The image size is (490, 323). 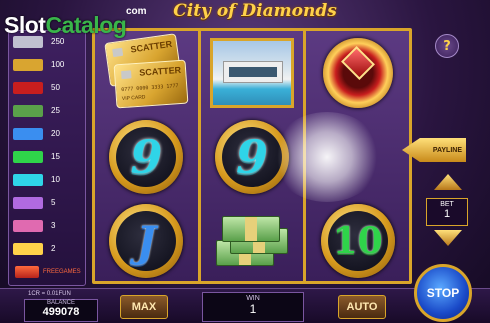 I want to click on jack-coin-symbol: J, so click(x=146, y=241).